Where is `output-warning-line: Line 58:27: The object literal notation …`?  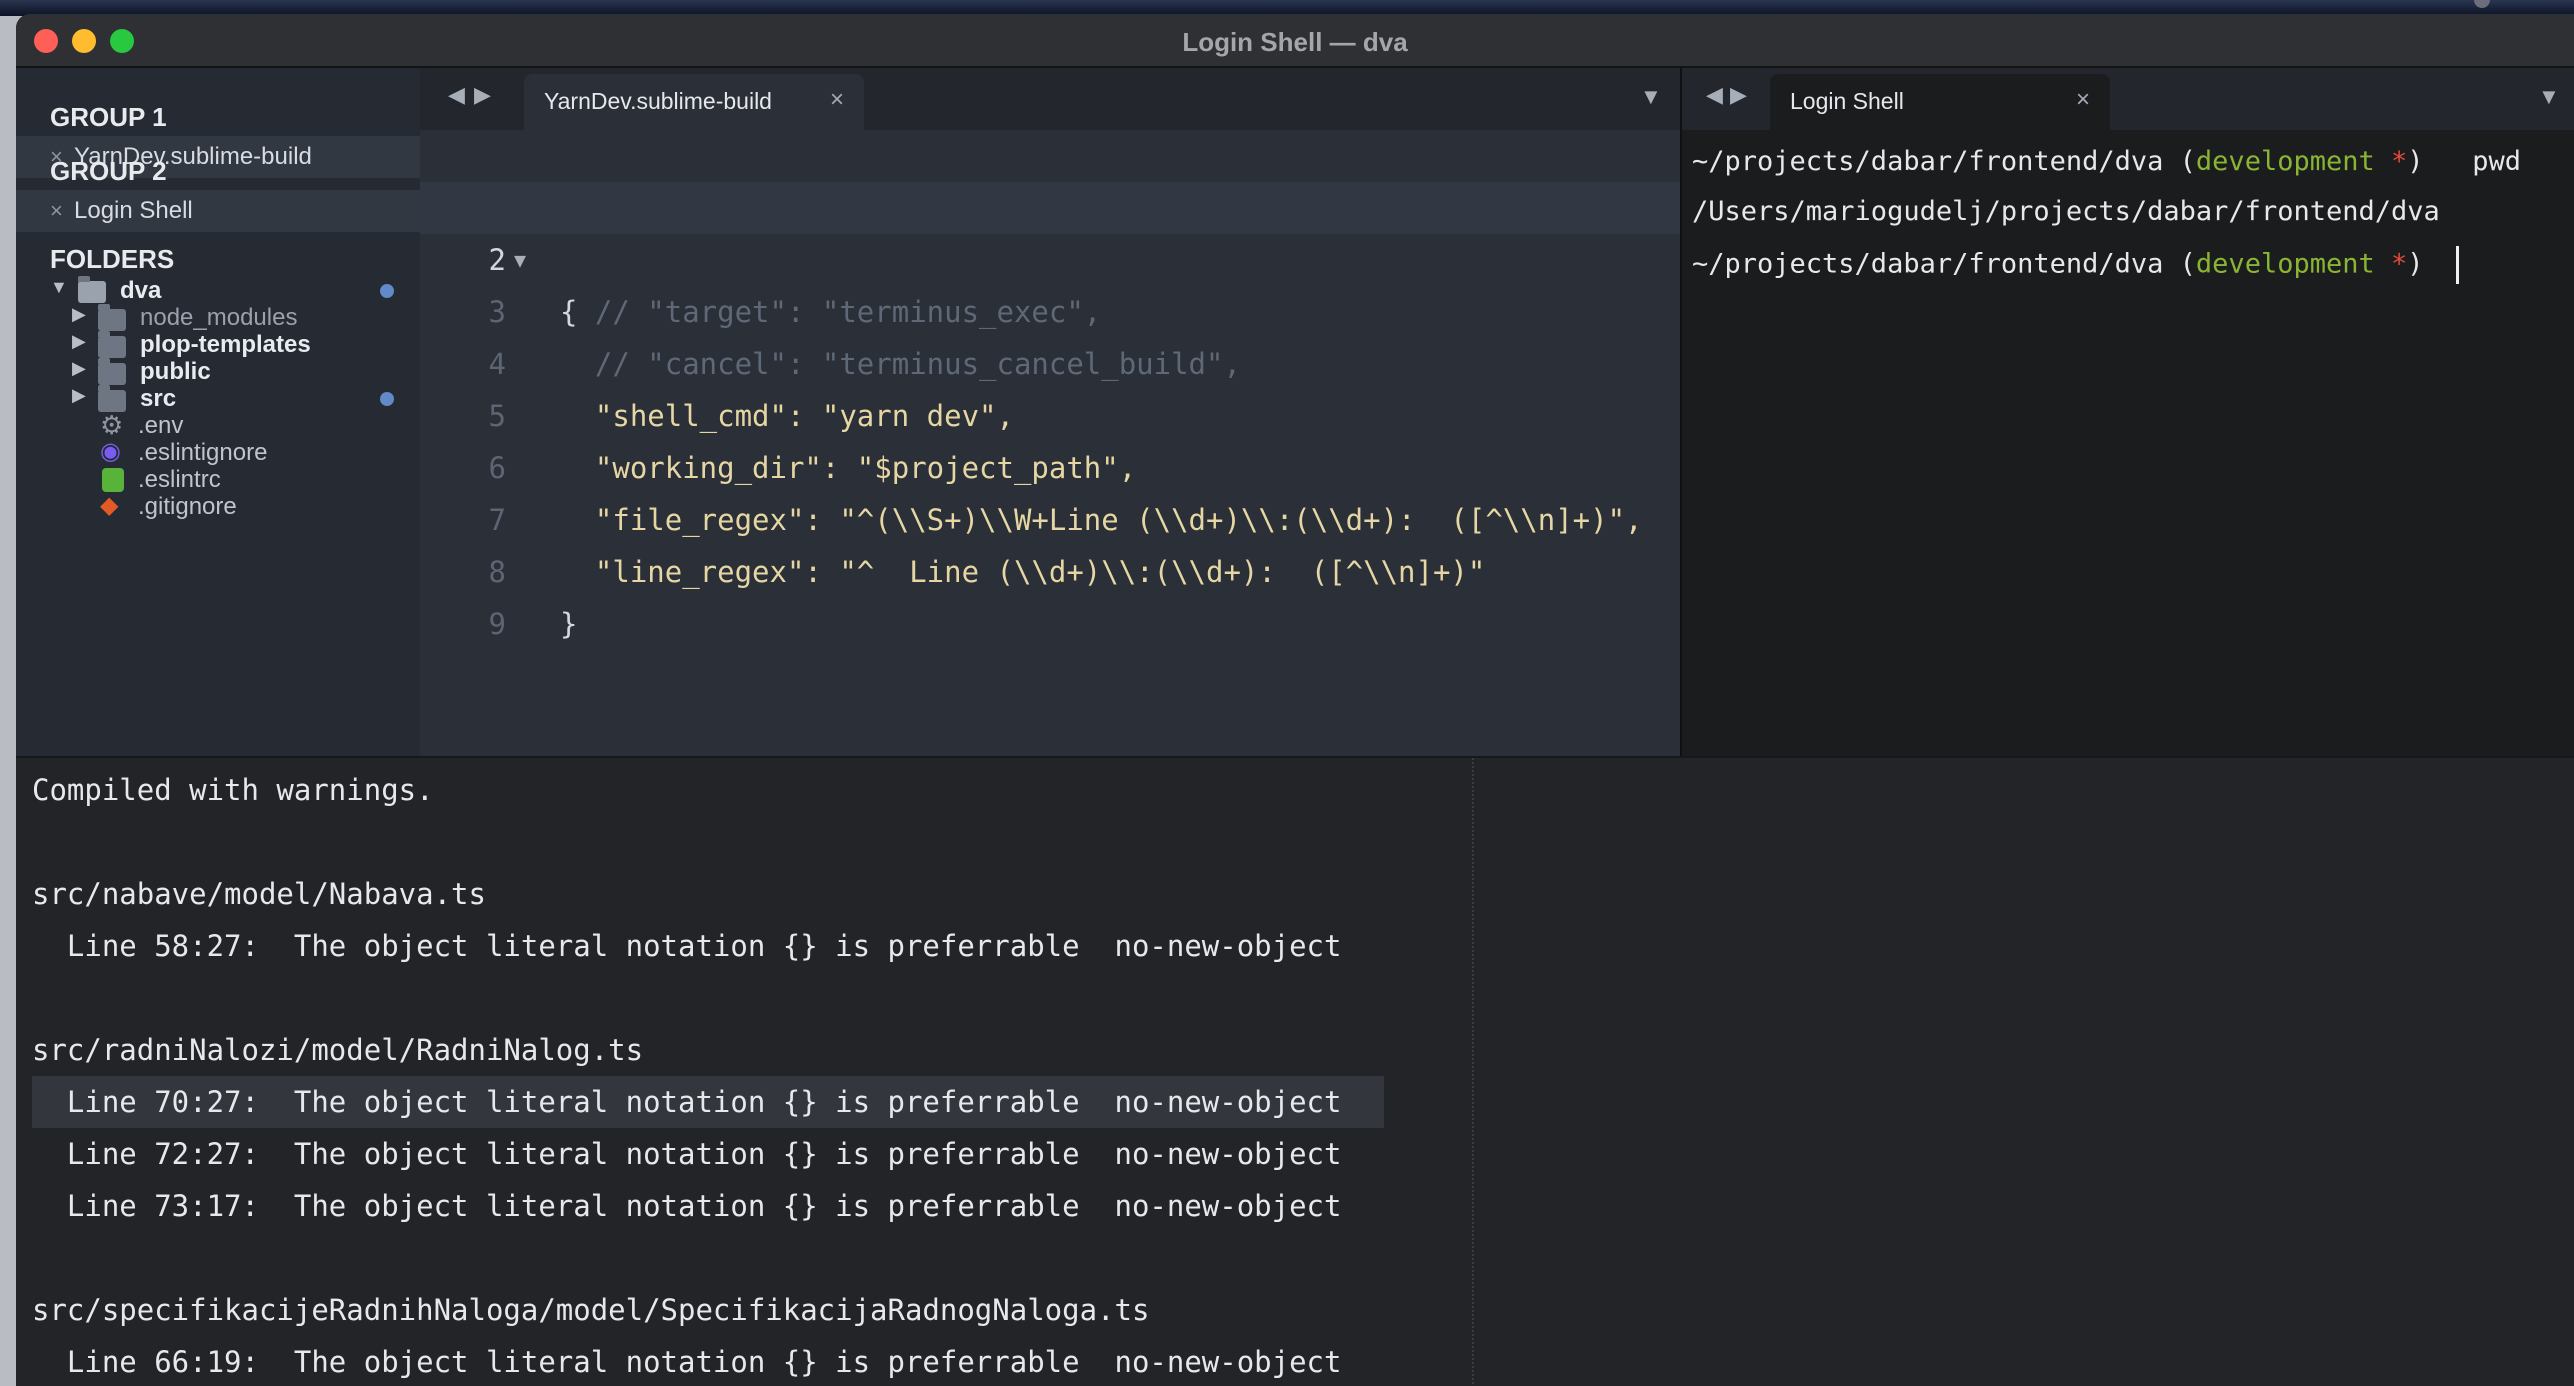 output-warning-line: Line 58:27: The object literal notation … is located at coordinates (687, 946).